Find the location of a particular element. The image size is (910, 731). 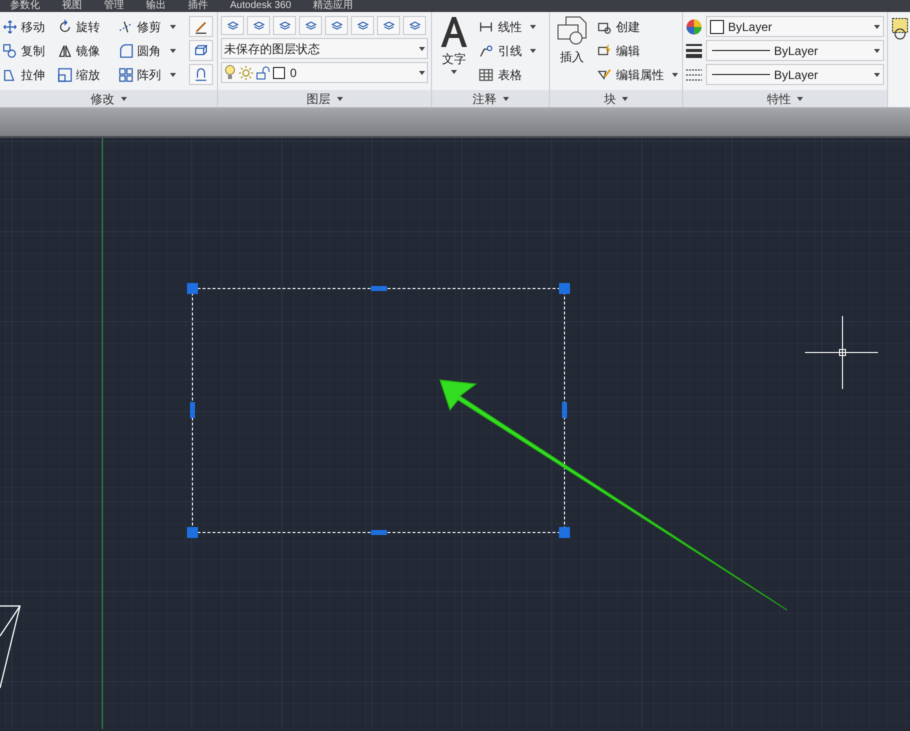

ribbon-tab: 视图 is located at coordinates (72, 6).